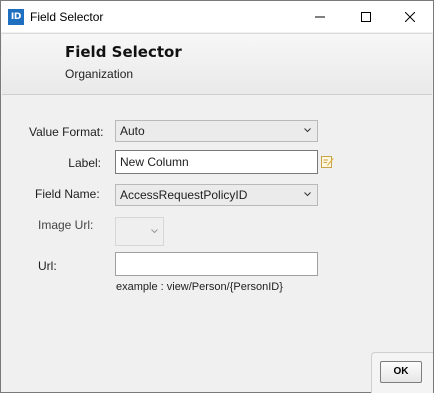  What do you see at coordinates (216, 264) in the screenshot?
I see `url-input` at bounding box center [216, 264].